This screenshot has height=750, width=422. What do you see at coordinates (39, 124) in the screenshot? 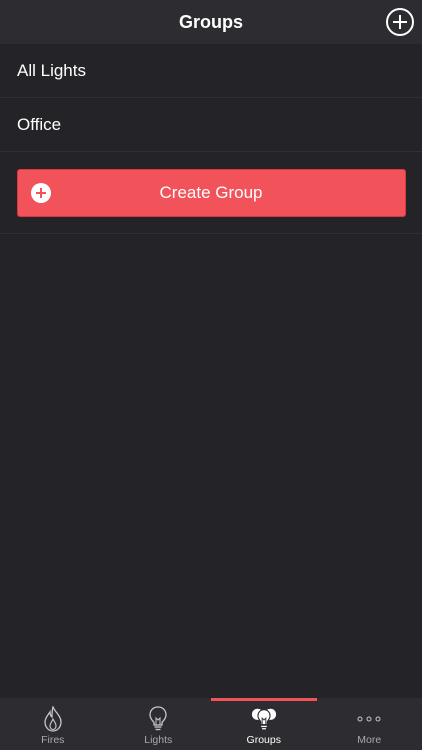
I see `group-label: Office` at bounding box center [39, 124].